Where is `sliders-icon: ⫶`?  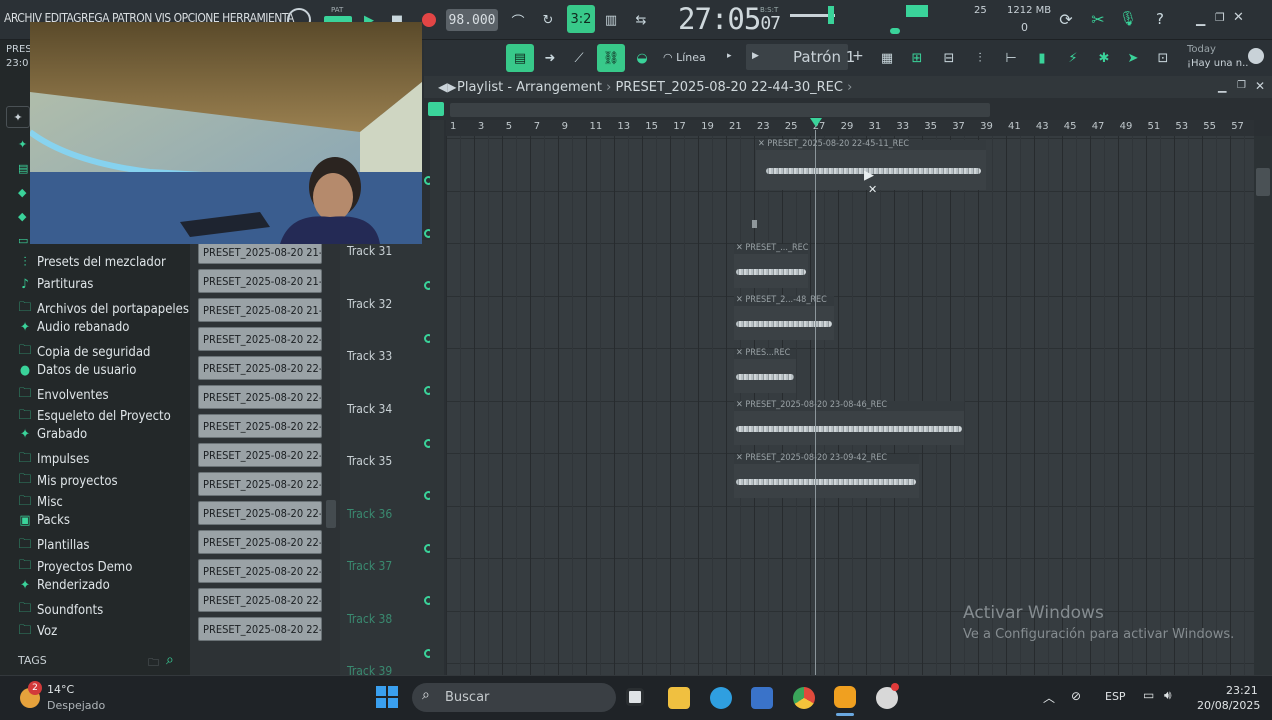
sliders-icon: ⫶ is located at coordinates (980, 58).